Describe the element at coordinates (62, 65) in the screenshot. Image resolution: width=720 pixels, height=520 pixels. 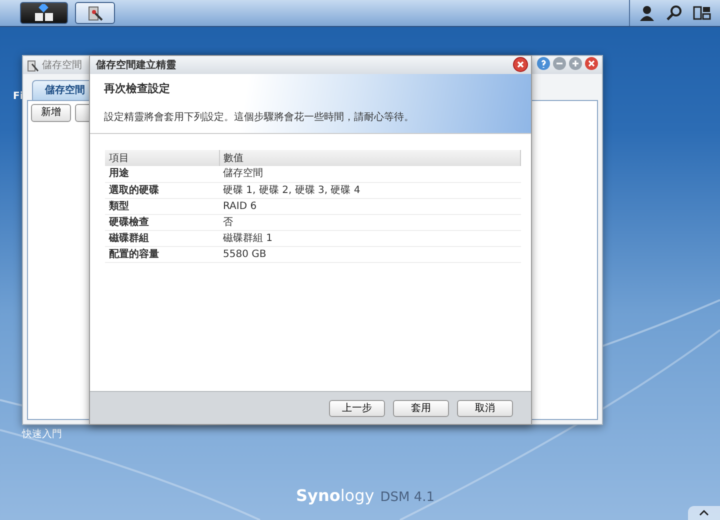
I see `window-title: 儲存空間` at that location.